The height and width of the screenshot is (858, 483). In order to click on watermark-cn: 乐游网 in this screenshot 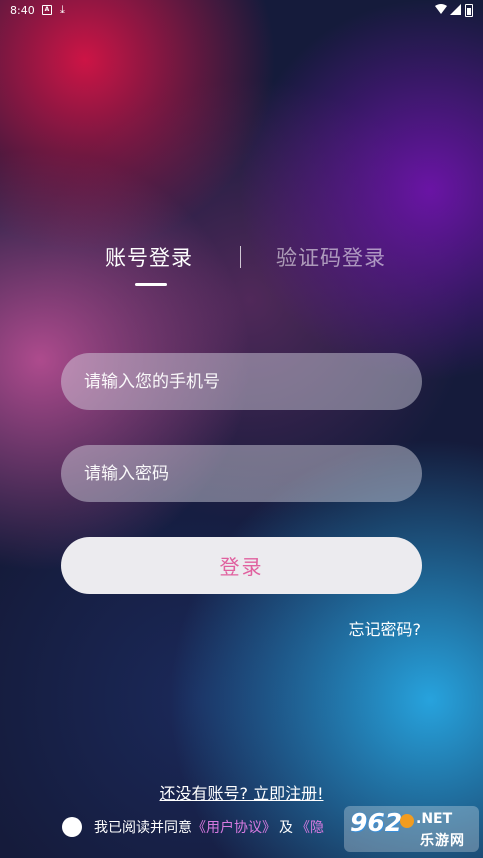, I will do `click(442, 841)`.